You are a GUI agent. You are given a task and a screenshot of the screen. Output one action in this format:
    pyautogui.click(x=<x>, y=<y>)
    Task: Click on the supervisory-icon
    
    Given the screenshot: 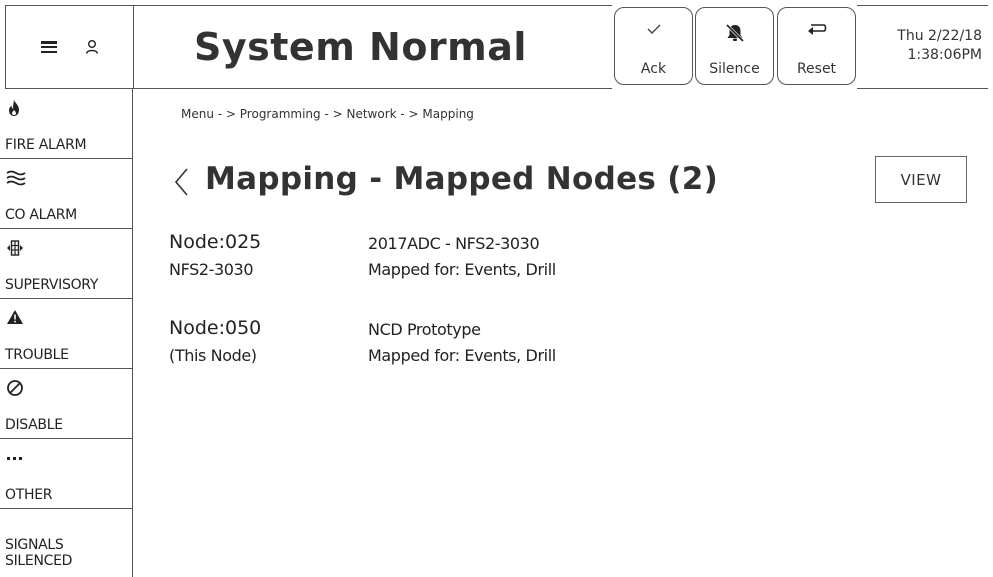 What is the action you would take?
    pyautogui.click(x=15, y=248)
    